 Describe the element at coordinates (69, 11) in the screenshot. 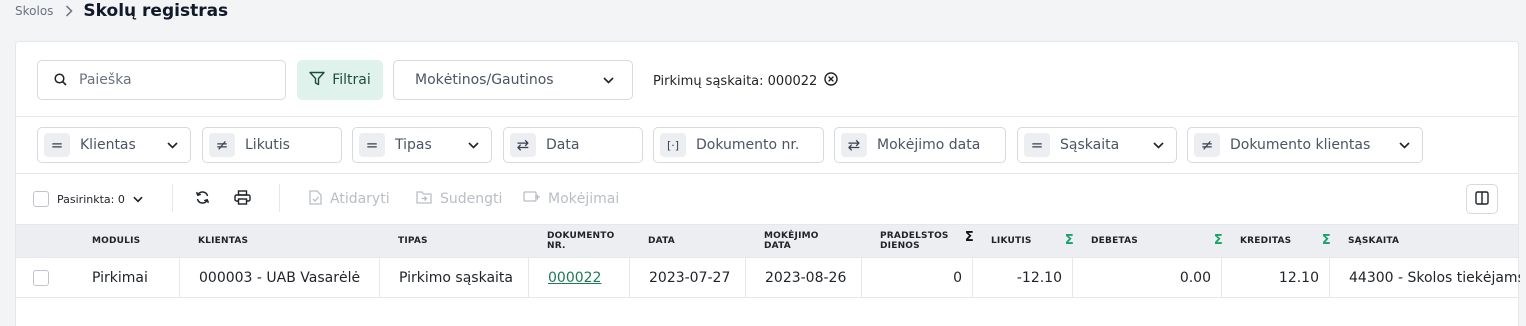

I see `chevron-right-icon` at that location.